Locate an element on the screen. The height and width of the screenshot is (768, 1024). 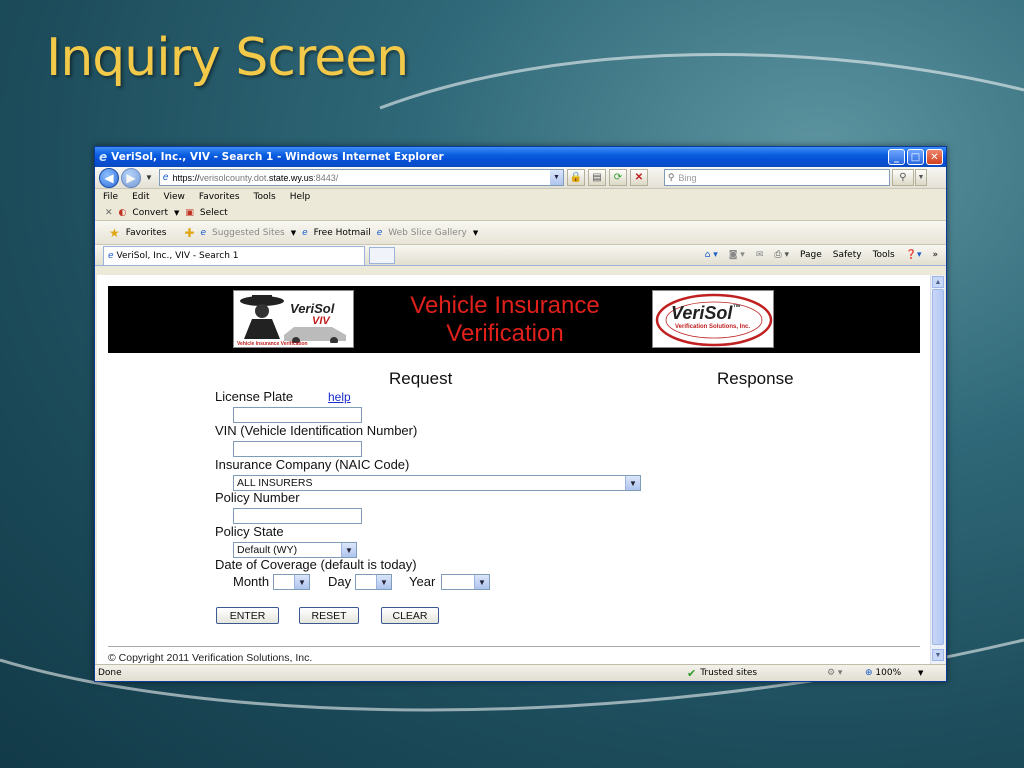
feeds-icon: ◙ ▾ is located at coordinates (737, 255).